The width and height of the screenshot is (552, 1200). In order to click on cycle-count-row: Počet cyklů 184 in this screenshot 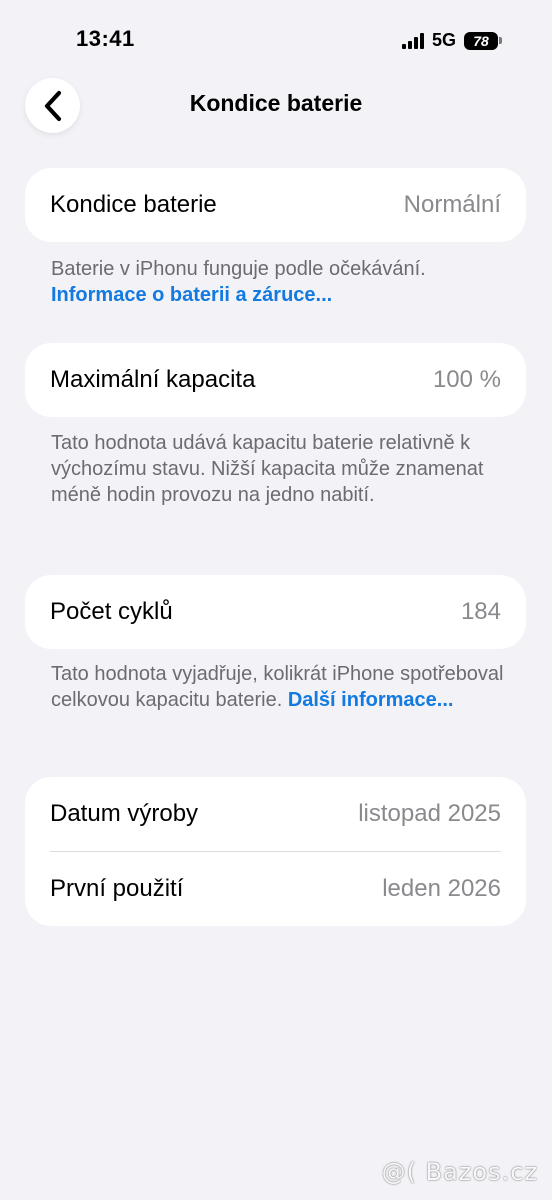, I will do `click(275, 612)`.